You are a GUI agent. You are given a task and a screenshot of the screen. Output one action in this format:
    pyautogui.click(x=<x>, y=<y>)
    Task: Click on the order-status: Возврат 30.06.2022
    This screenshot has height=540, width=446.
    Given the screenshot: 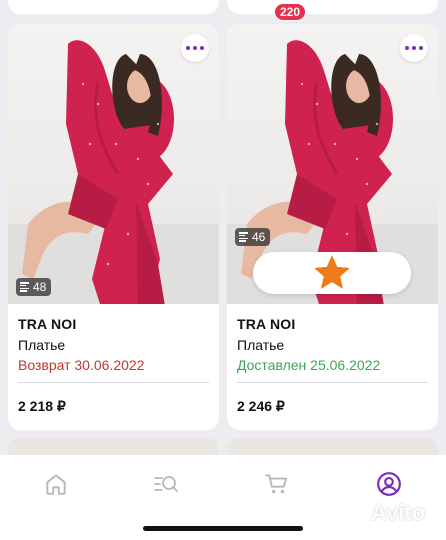 What is the action you would take?
    pyautogui.click(x=81, y=365)
    